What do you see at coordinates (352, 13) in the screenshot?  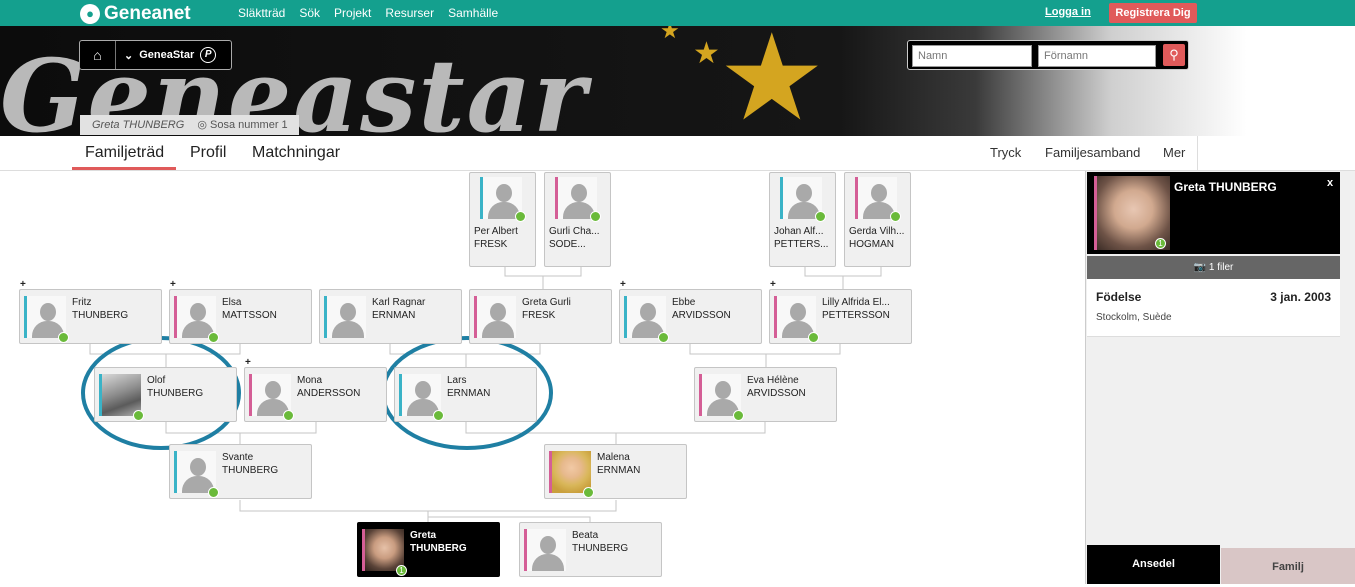 I see `nav-projekt: Projekt` at bounding box center [352, 13].